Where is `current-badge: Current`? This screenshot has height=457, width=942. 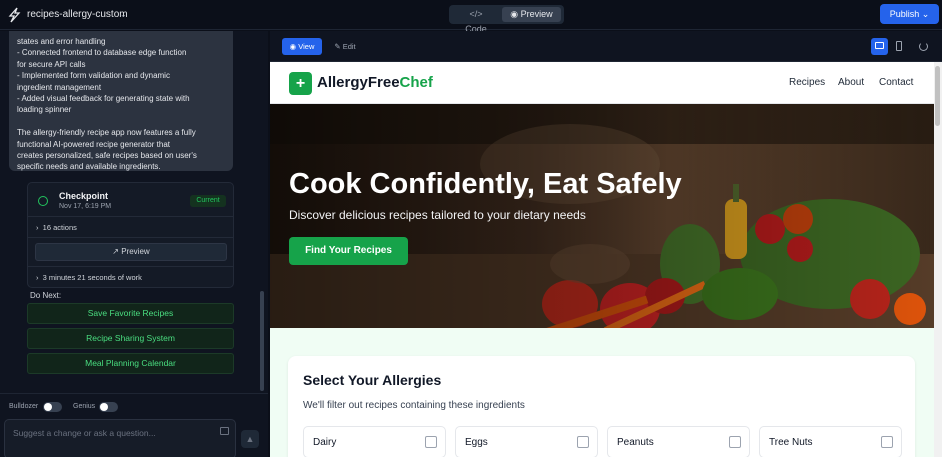 current-badge: Current is located at coordinates (208, 201).